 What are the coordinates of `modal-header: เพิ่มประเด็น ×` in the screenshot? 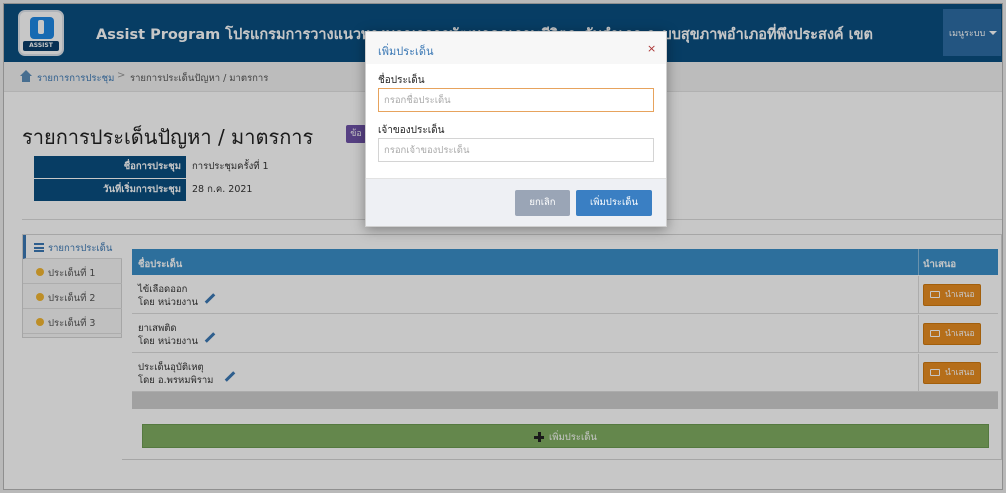 It's located at (516, 48).